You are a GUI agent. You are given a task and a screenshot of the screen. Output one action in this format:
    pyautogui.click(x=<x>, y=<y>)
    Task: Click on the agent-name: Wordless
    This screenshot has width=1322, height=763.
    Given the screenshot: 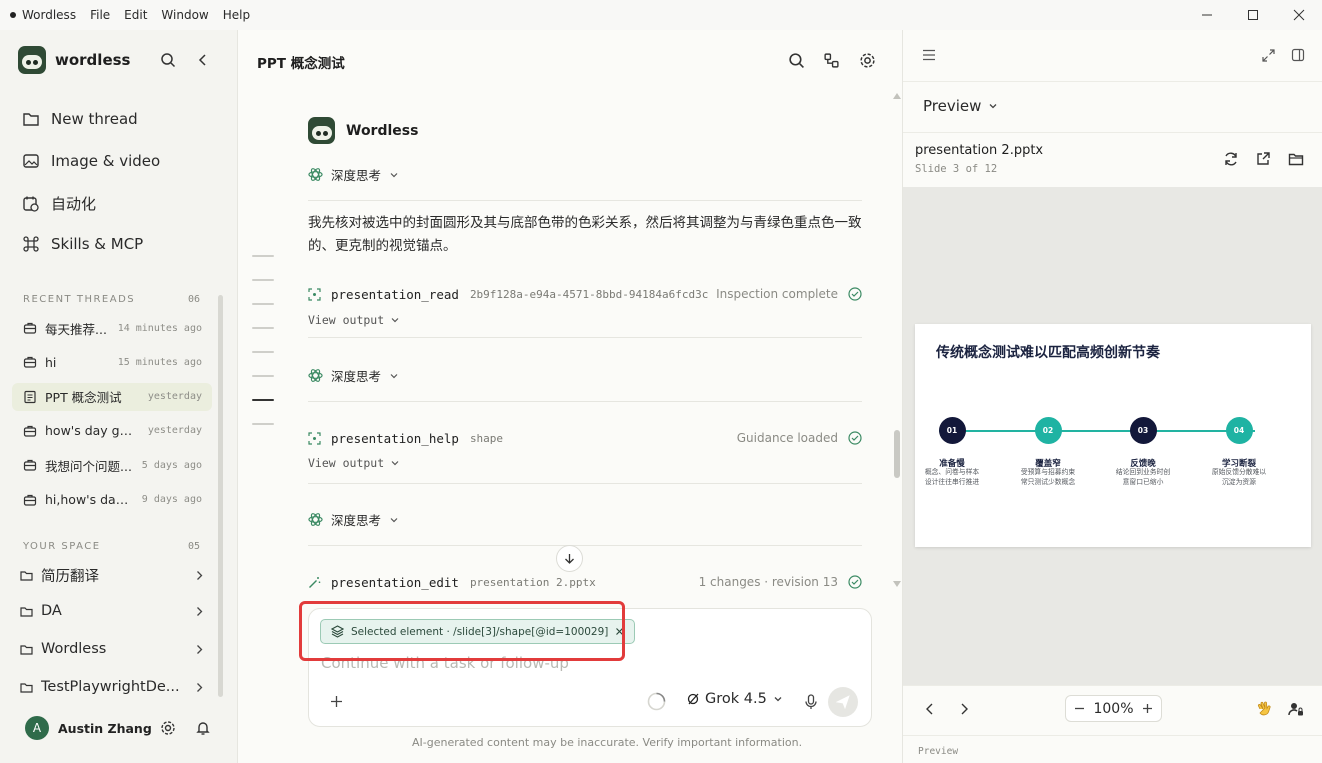 What is the action you would take?
    pyautogui.click(x=382, y=130)
    